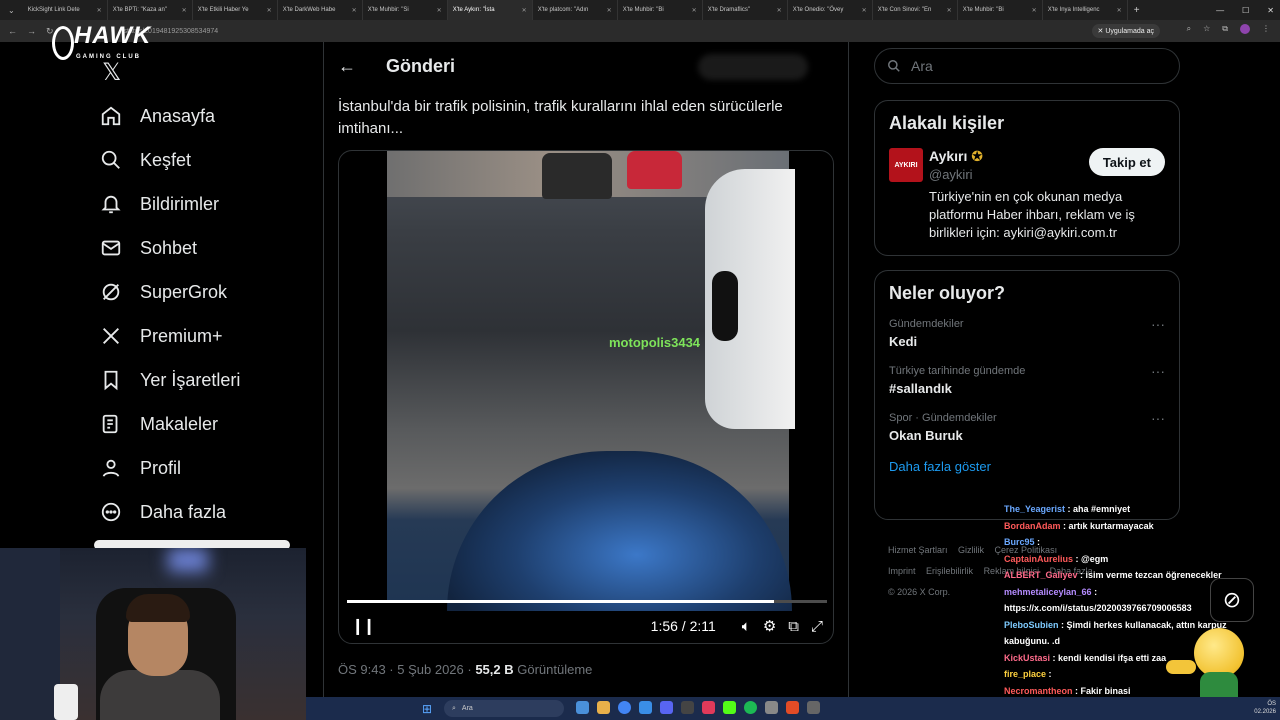 This screenshot has height=720, width=1280. Describe the element at coordinates (746, 626) in the screenshot. I see `volume-icon: 🔈︎` at that location.